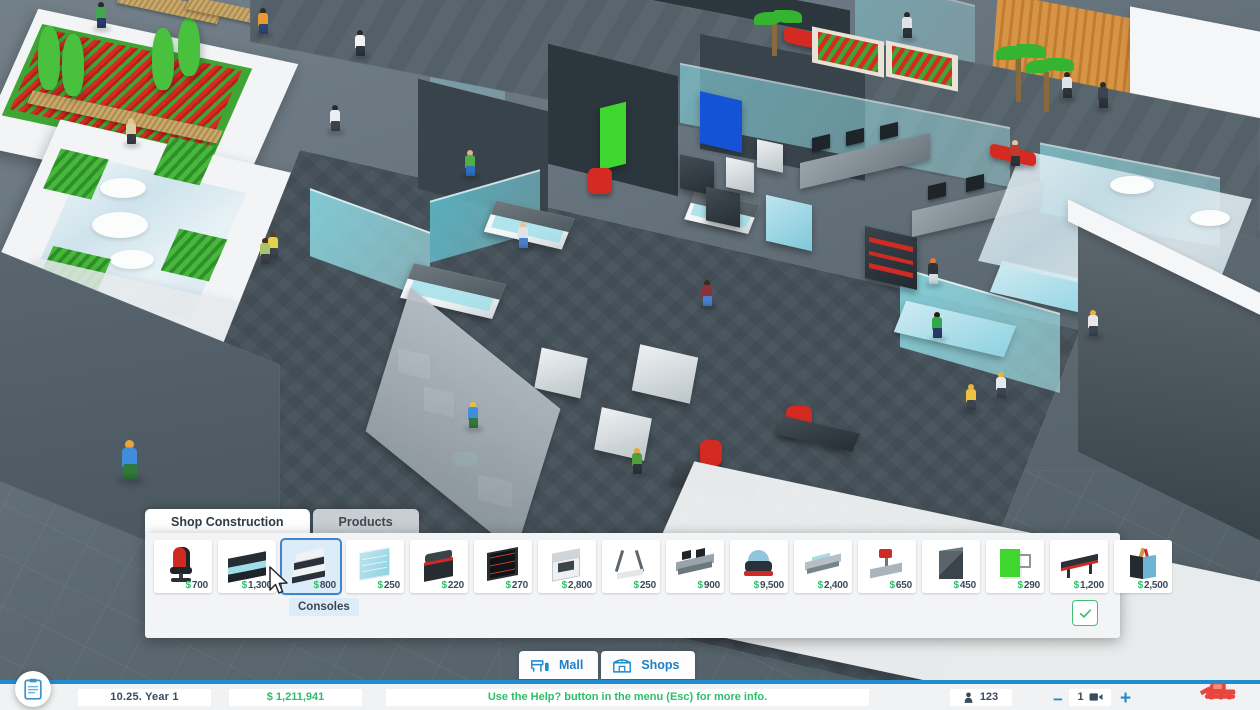 The image size is (1260, 710). I want to click on computer-desk-row-icon, so click(695, 564).